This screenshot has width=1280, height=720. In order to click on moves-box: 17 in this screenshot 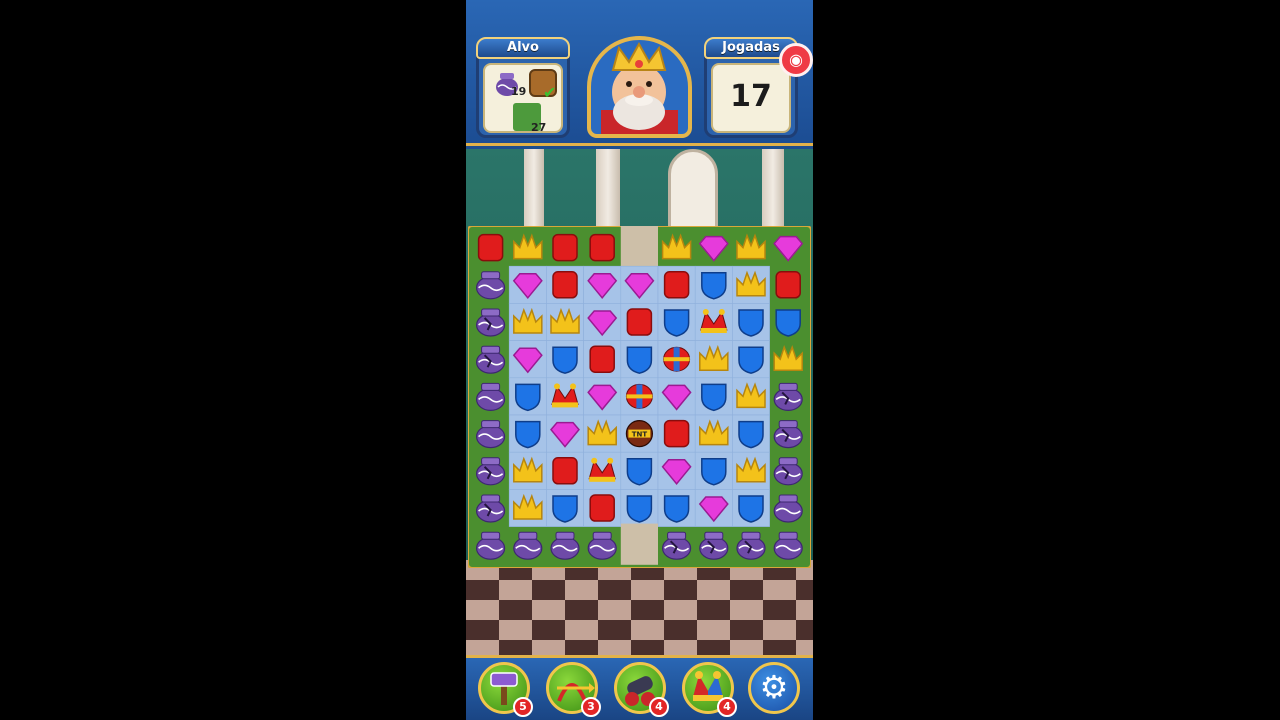, I will do `click(751, 98)`.